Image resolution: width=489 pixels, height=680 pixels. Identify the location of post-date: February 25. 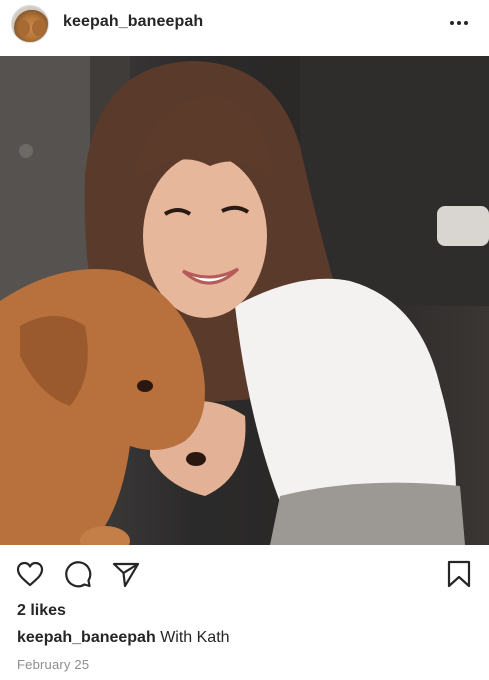
(53, 664).